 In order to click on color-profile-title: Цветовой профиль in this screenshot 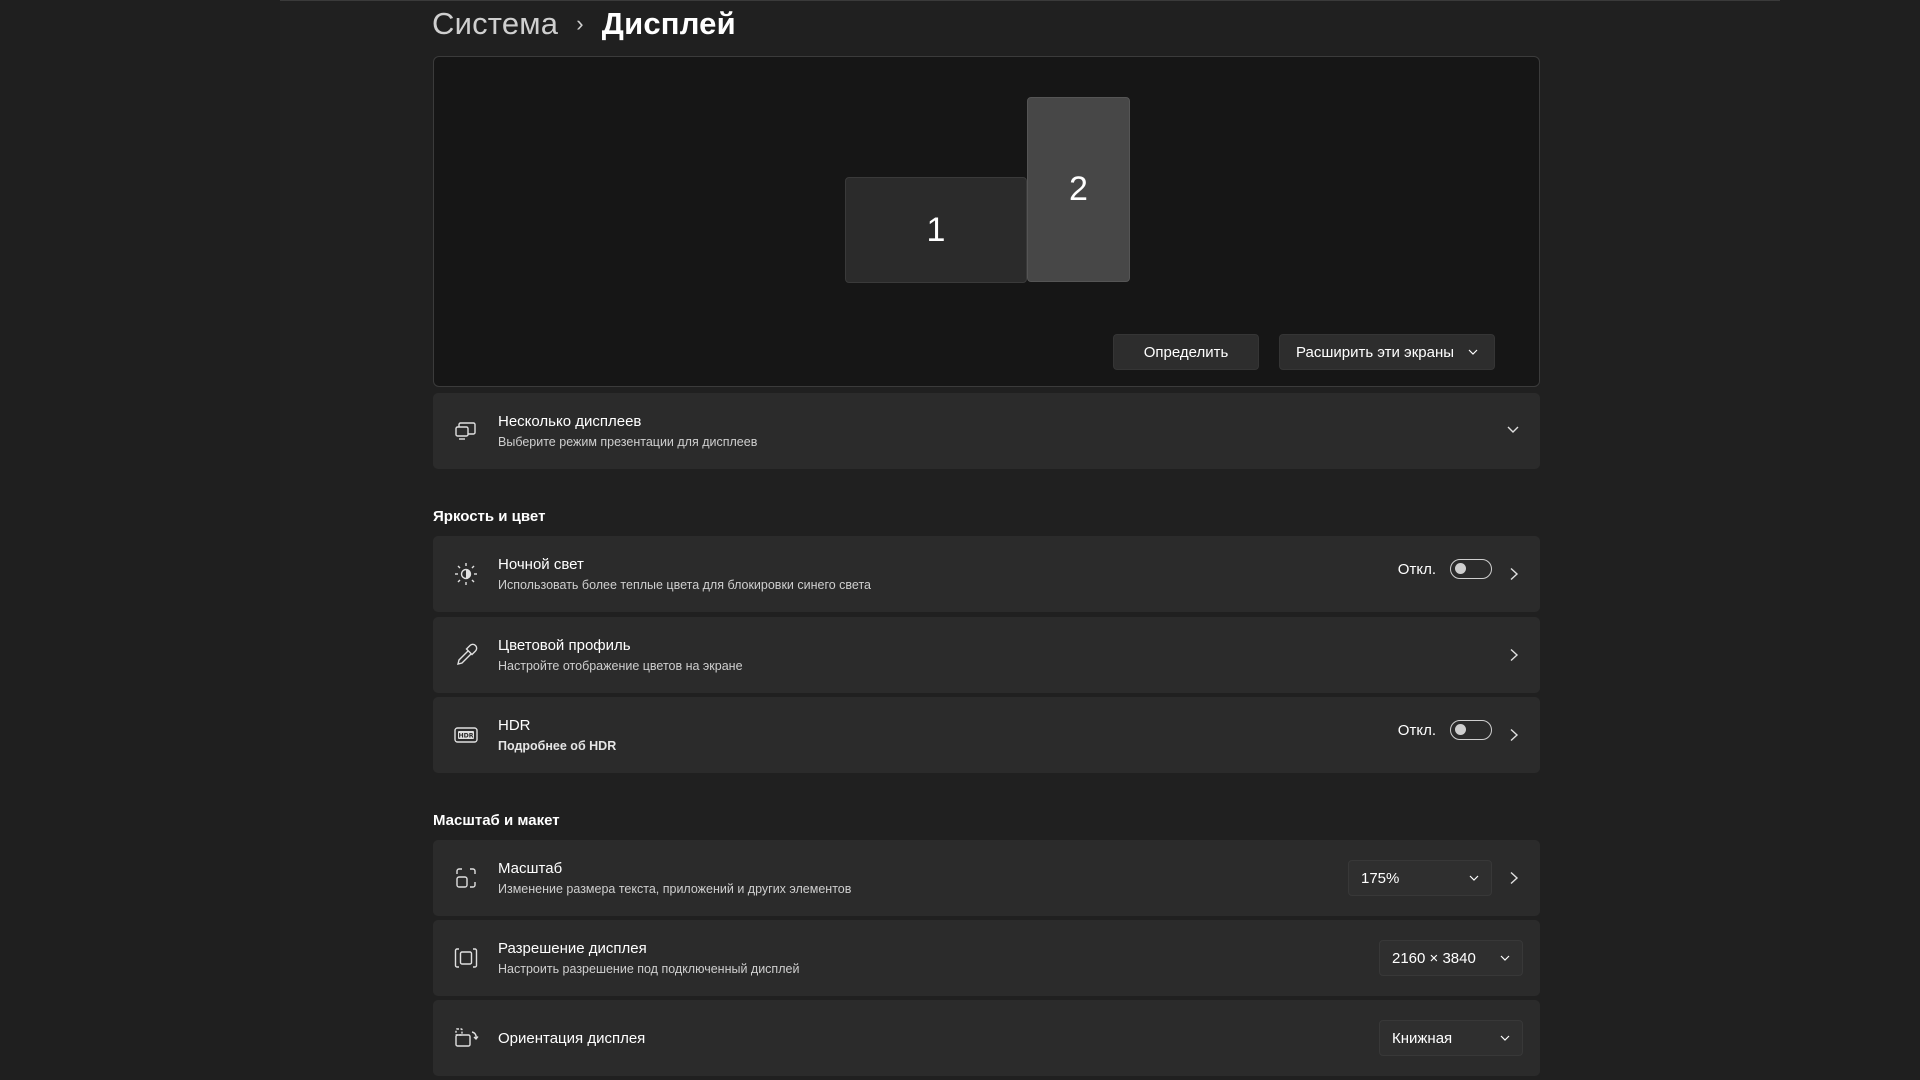, I will do `click(564, 645)`.